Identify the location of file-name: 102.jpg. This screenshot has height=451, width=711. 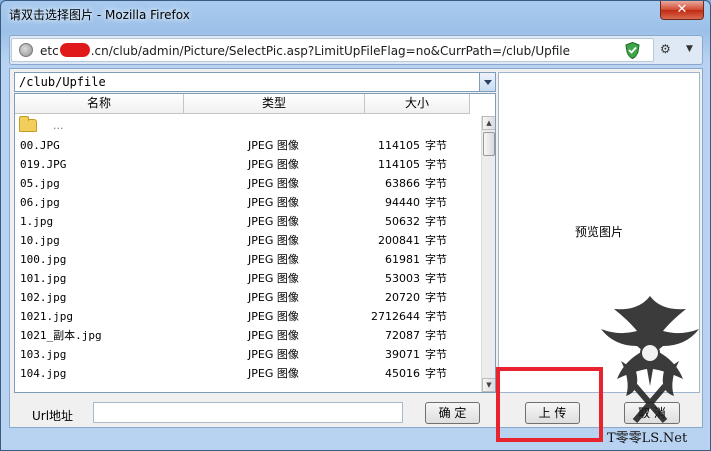
(43, 297).